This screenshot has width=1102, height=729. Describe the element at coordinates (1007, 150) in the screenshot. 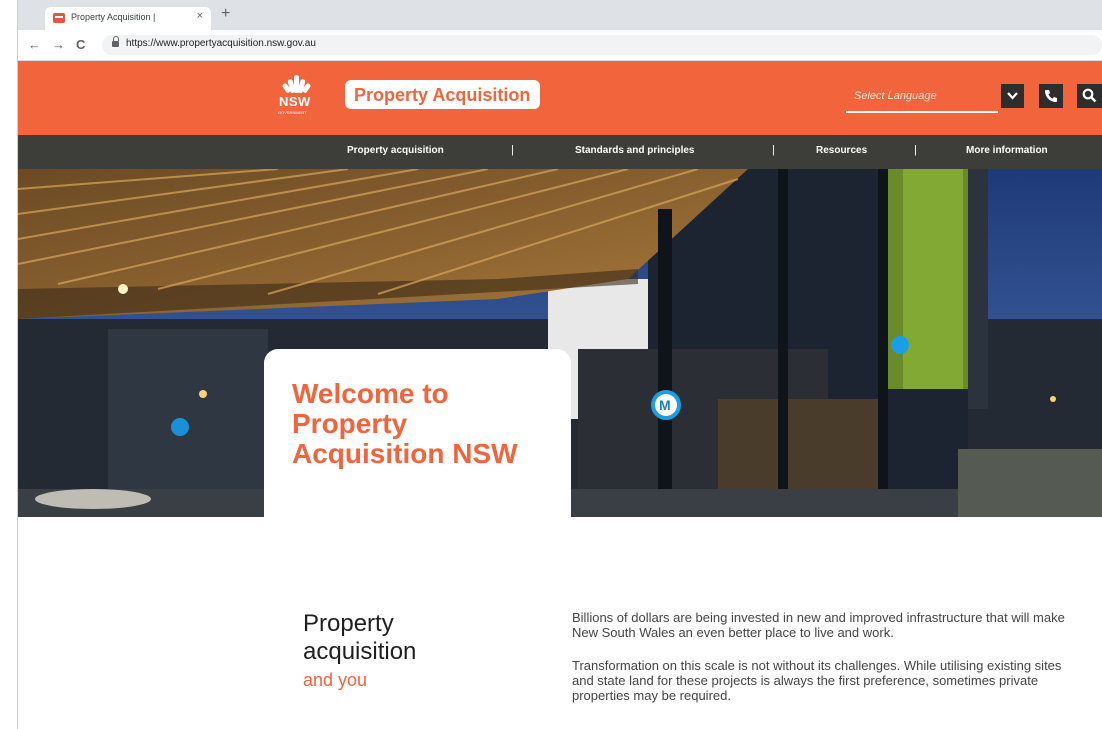

I see `nav-more-information: More information` at that location.